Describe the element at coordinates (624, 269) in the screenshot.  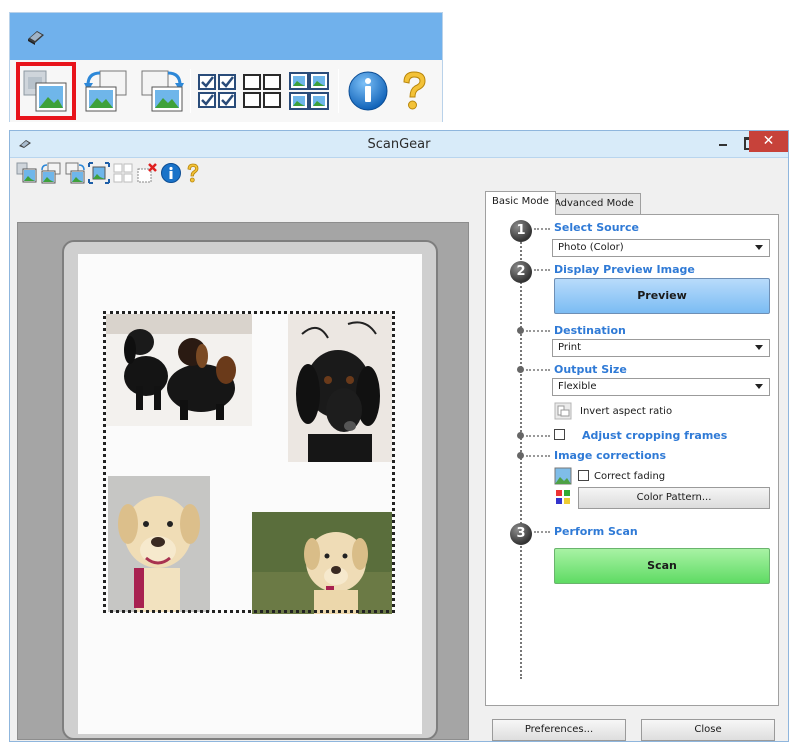
I see `display-preview-label: Display Preview Image` at that location.